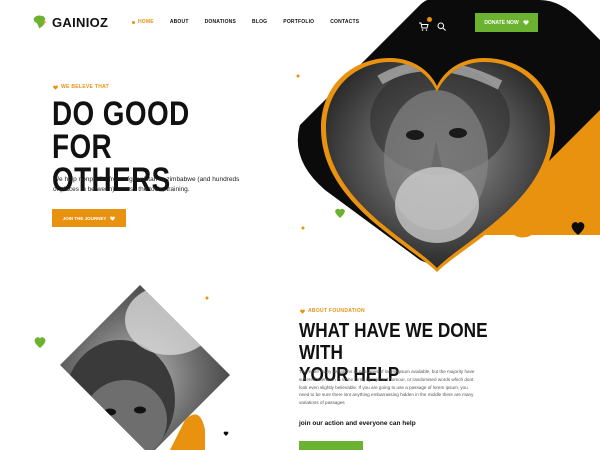 This screenshot has width=600, height=450. What do you see at coordinates (133, 22) in the screenshot?
I see `active-dot-icon` at bounding box center [133, 22].